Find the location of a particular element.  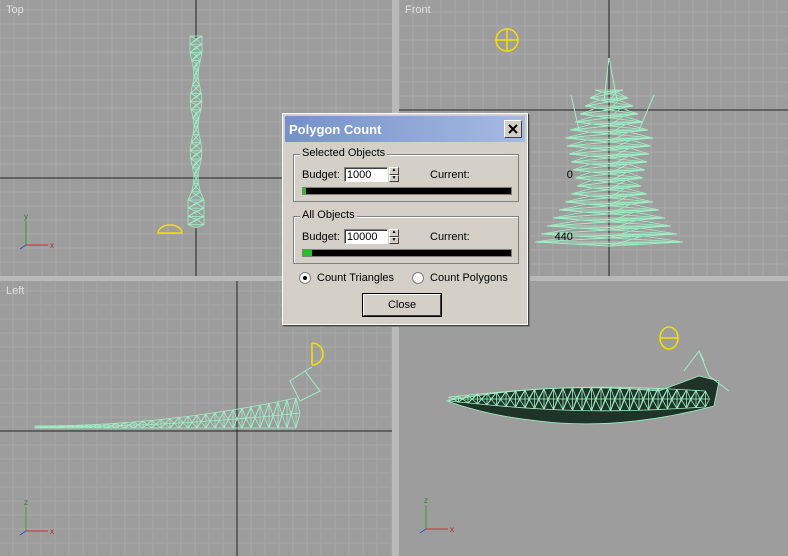

dialog-title: Polygon Count is located at coordinates (335, 129).